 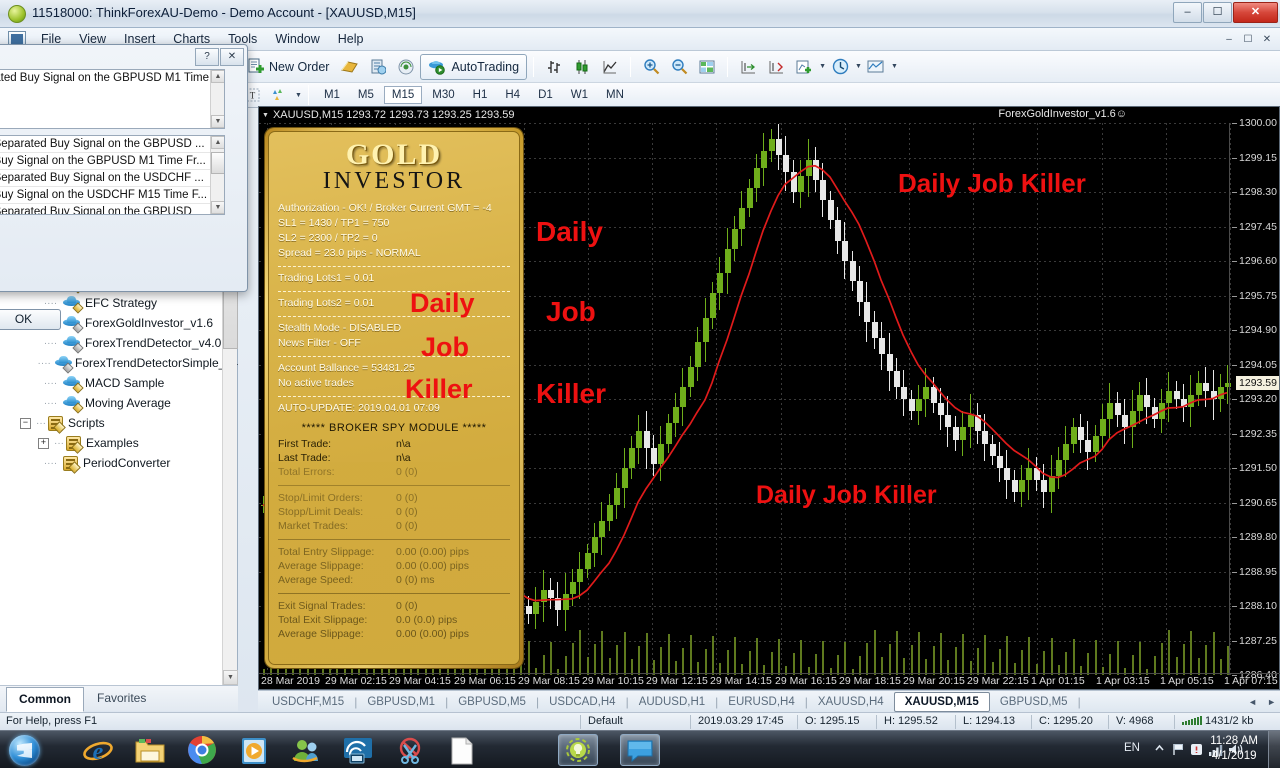 What do you see at coordinates (202, 750) in the screenshot?
I see `taskbar-google-chrome-icon` at bounding box center [202, 750].